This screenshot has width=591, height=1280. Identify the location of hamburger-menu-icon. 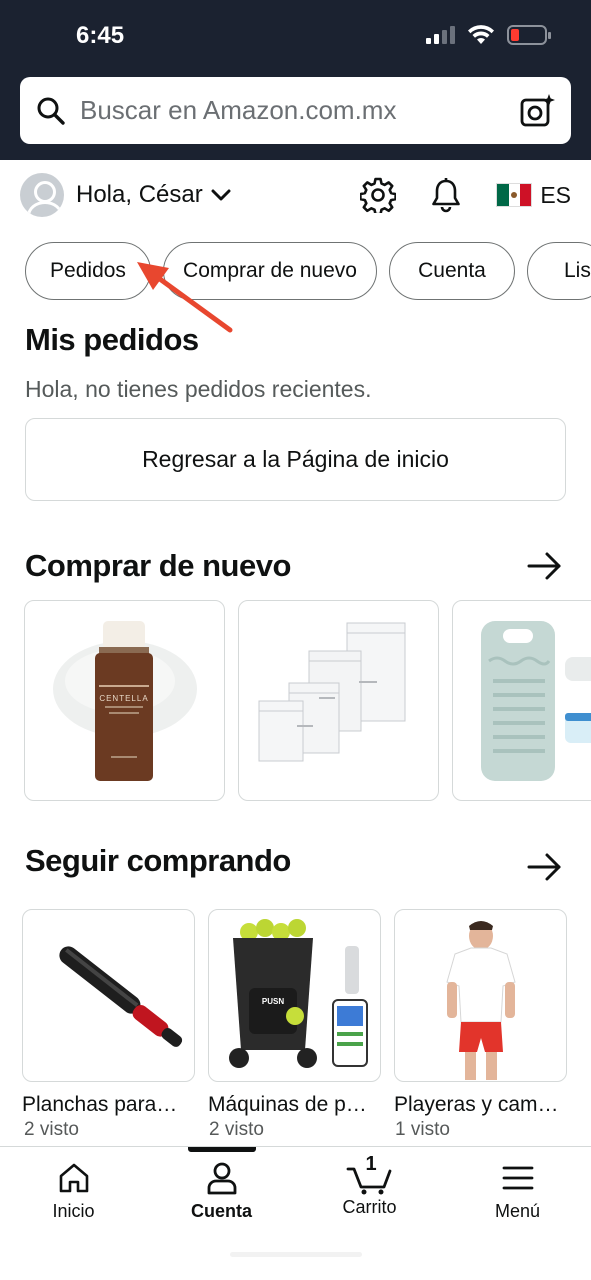
(517, 1178).